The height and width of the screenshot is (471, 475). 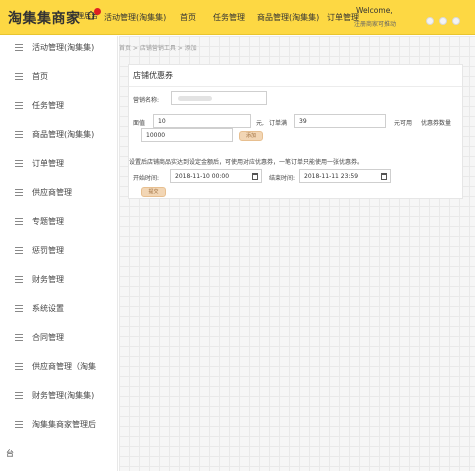 I want to click on sidebar-item-topics: 专题管理, so click(x=58, y=223).